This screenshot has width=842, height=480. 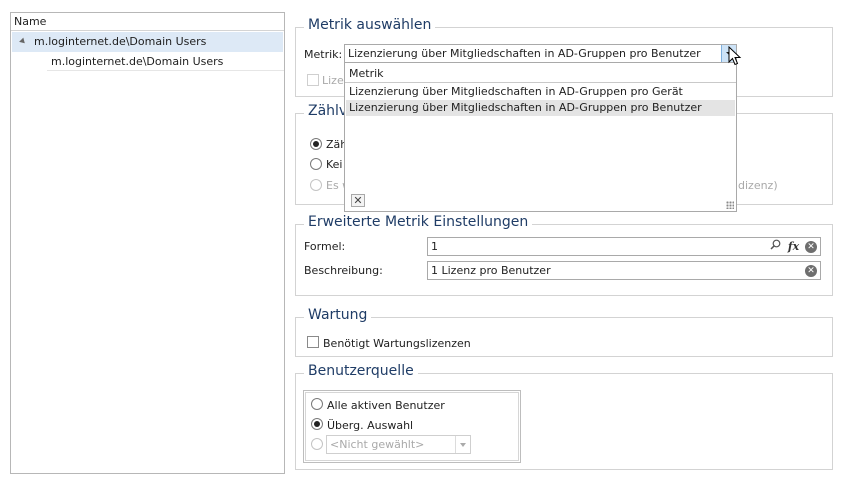 What do you see at coordinates (418, 222) in the screenshot?
I see `advanced-group-title: Erweiterte Metrik Einstellungen` at bounding box center [418, 222].